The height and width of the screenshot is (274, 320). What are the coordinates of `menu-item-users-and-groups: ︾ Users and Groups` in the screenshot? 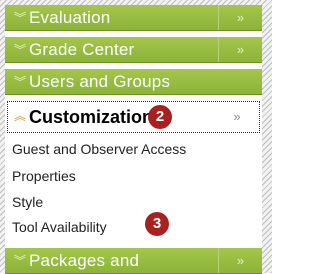 It's located at (133, 82).